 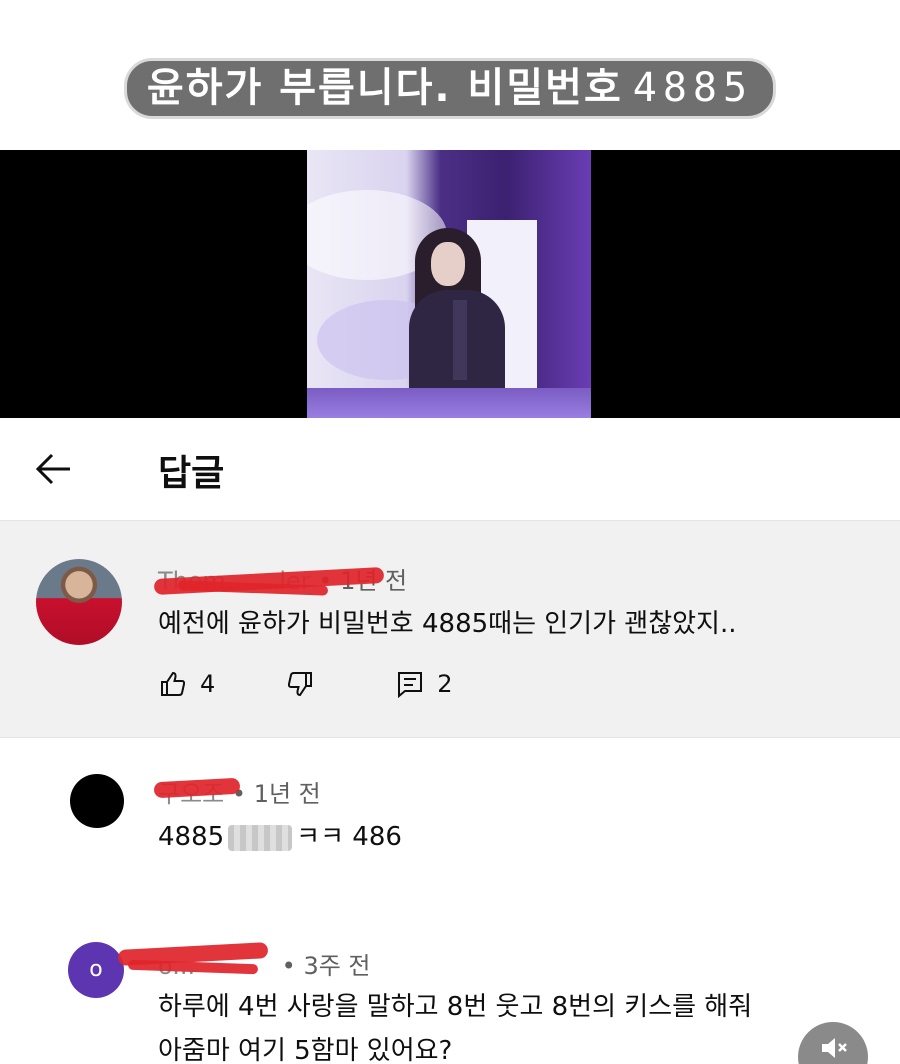 I want to click on dislike-button, so click(x=300, y=684).